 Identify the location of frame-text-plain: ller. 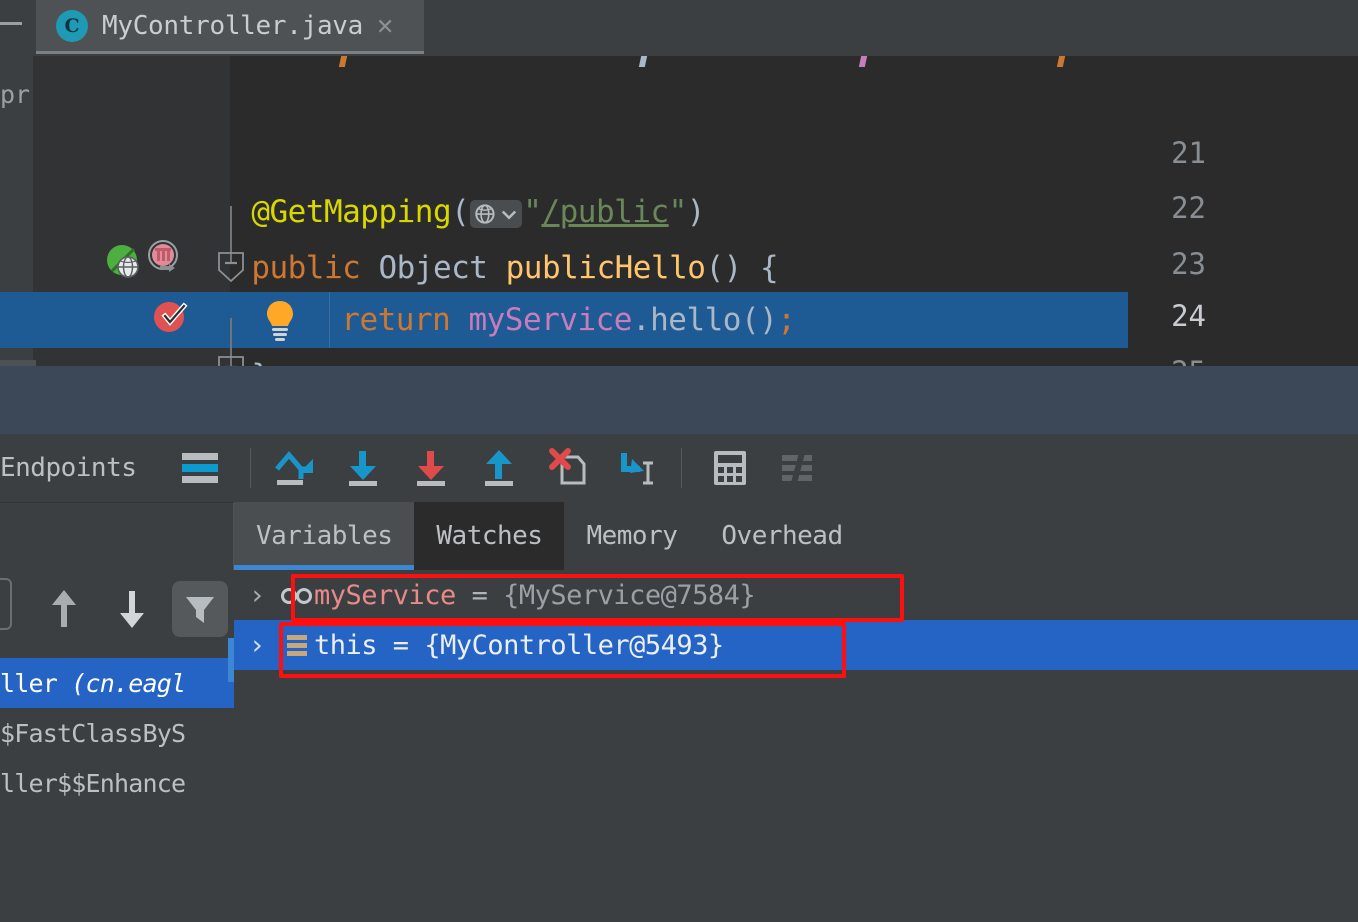
(36, 683).